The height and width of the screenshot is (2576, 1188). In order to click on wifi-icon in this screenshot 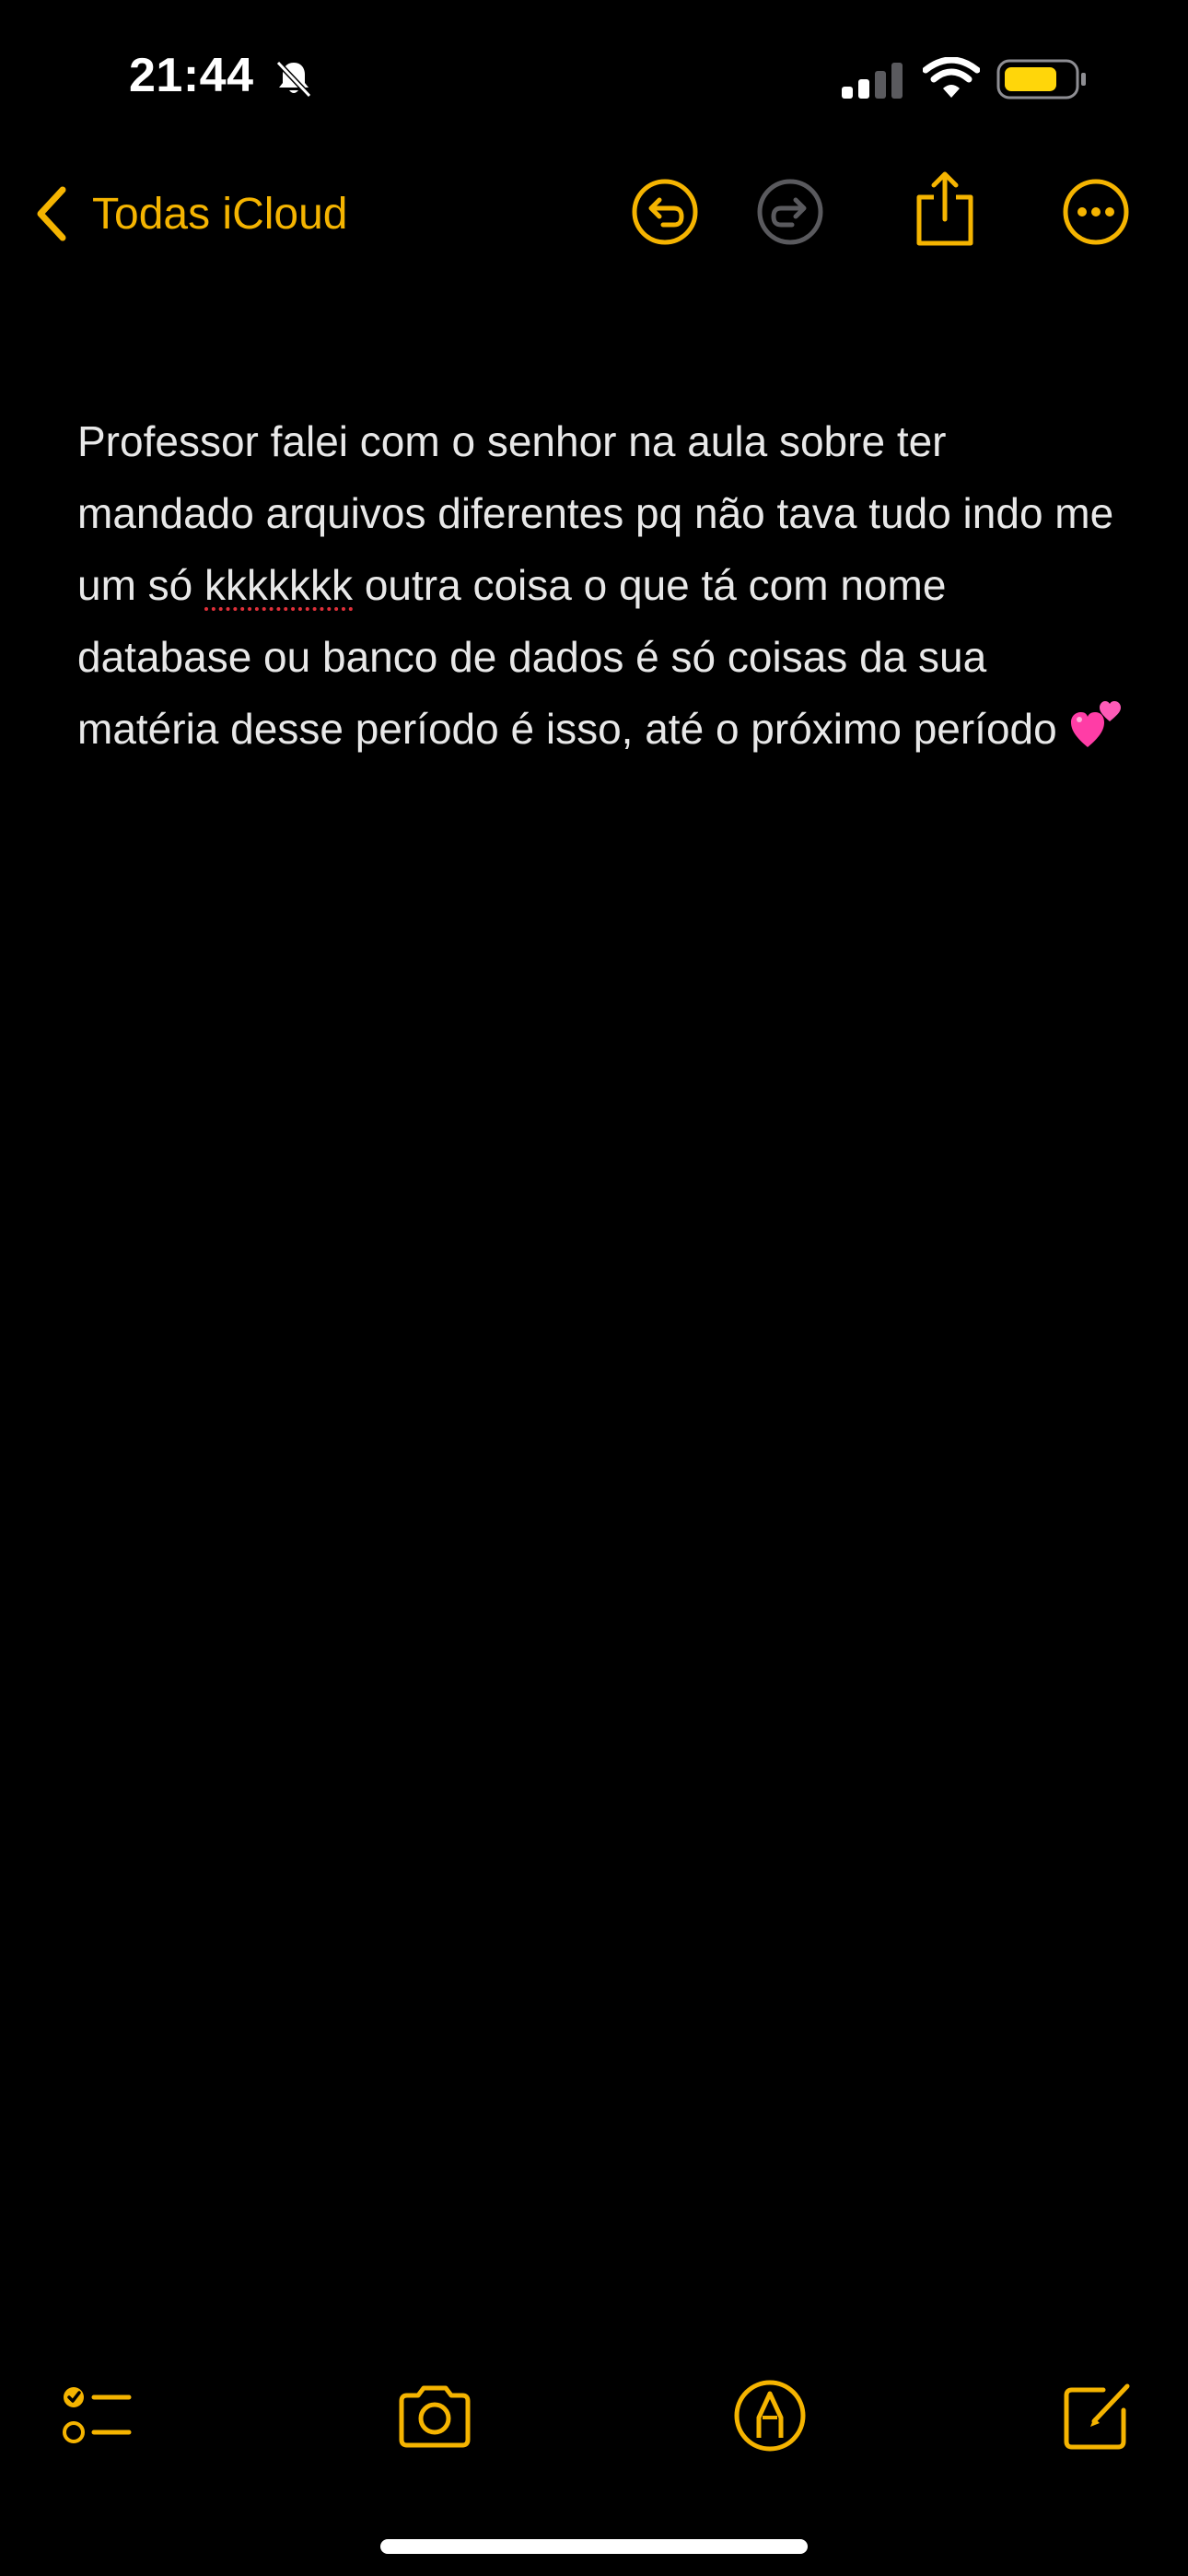, I will do `click(951, 77)`.